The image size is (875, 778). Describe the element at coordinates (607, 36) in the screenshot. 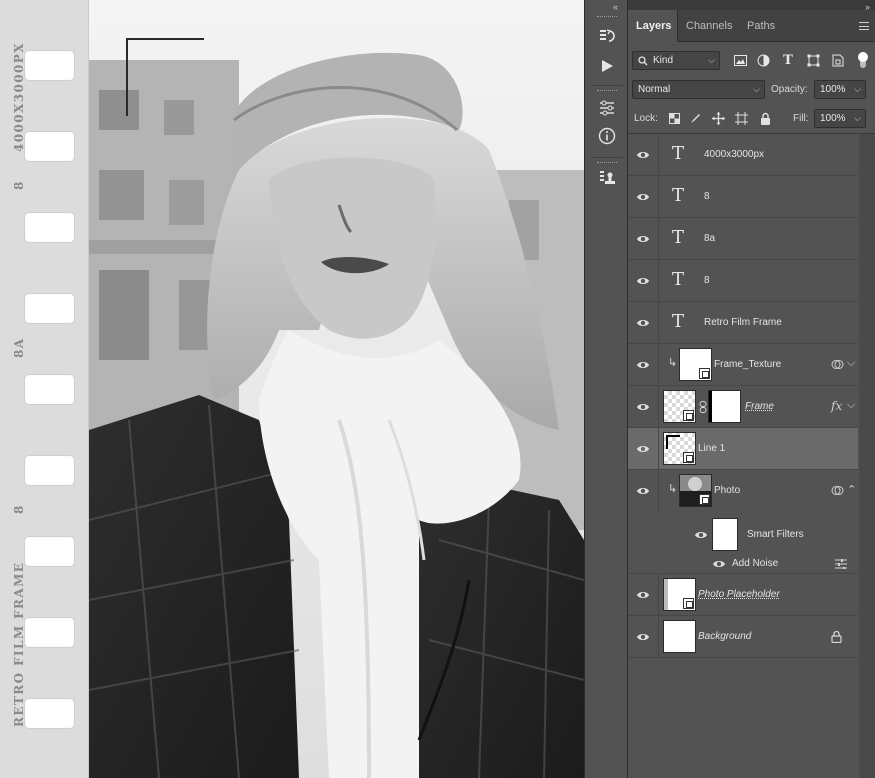

I see `history-icon` at that location.